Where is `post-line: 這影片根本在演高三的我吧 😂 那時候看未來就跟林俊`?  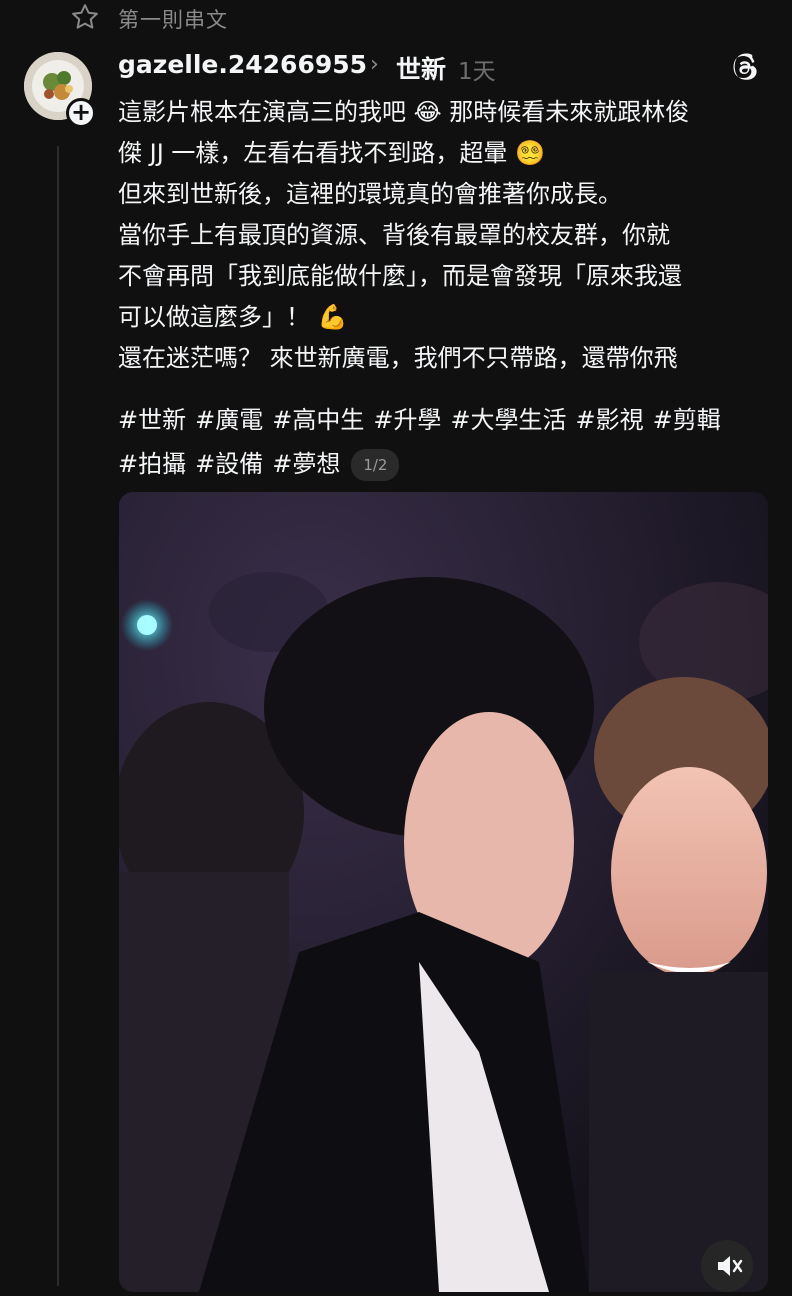
post-line: 這影片根本在演高三的我吧 😂 那時候看未來就跟林俊 is located at coordinates (404, 112).